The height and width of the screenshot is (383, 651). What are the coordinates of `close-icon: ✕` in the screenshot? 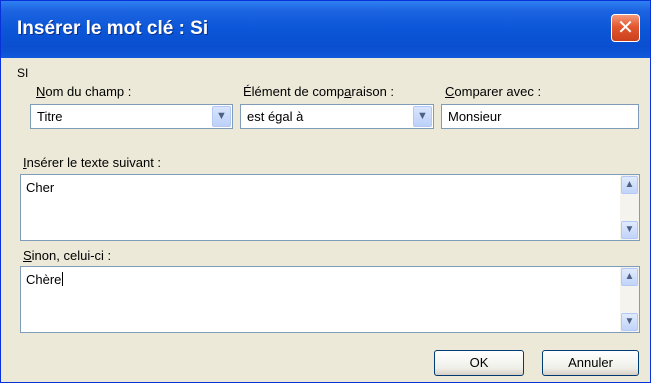 It's located at (625, 28).